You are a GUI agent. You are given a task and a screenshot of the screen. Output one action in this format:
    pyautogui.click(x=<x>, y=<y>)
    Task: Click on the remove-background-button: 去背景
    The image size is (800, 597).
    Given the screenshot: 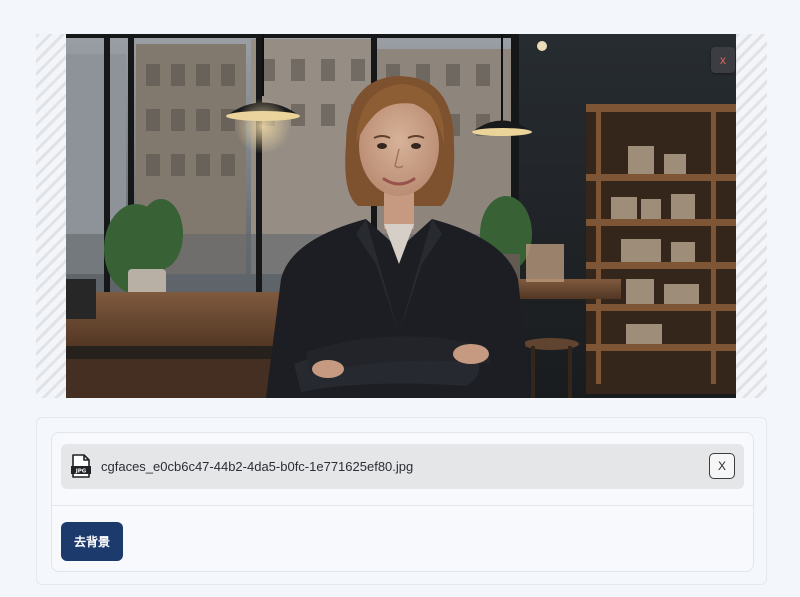 What is the action you would take?
    pyautogui.click(x=92, y=541)
    